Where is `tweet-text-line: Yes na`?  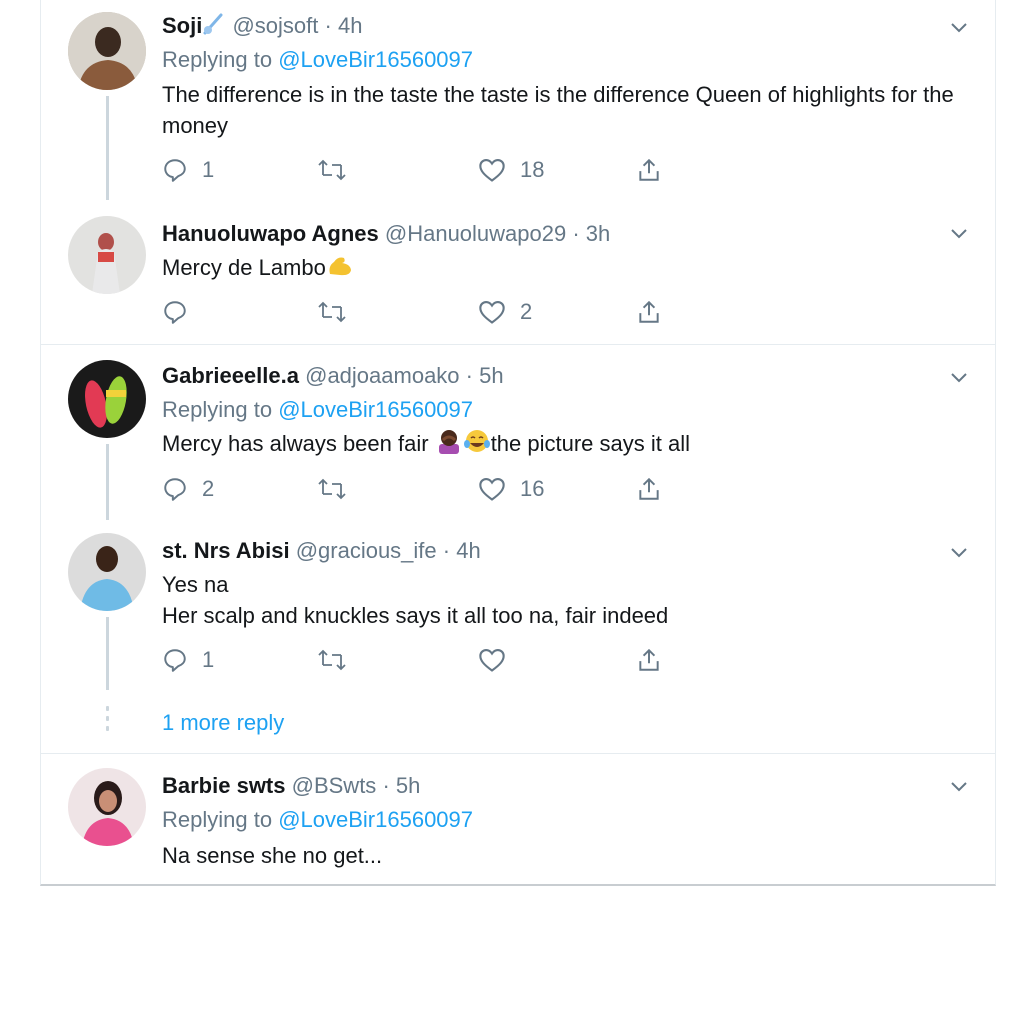
tweet-text-line: Yes na is located at coordinates (195, 584).